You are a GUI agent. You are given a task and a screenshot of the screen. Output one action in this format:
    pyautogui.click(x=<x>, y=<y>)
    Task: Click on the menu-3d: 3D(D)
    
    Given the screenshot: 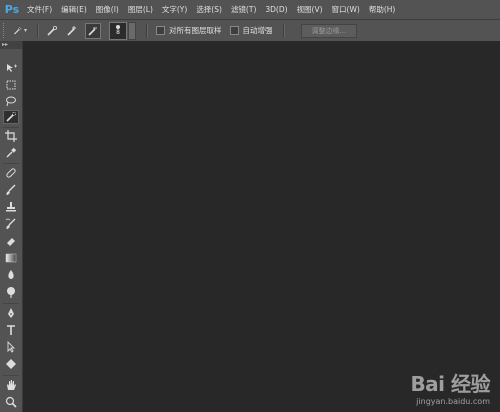 What is the action you would take?
    pyautogui.click(x=276, y=9)
    